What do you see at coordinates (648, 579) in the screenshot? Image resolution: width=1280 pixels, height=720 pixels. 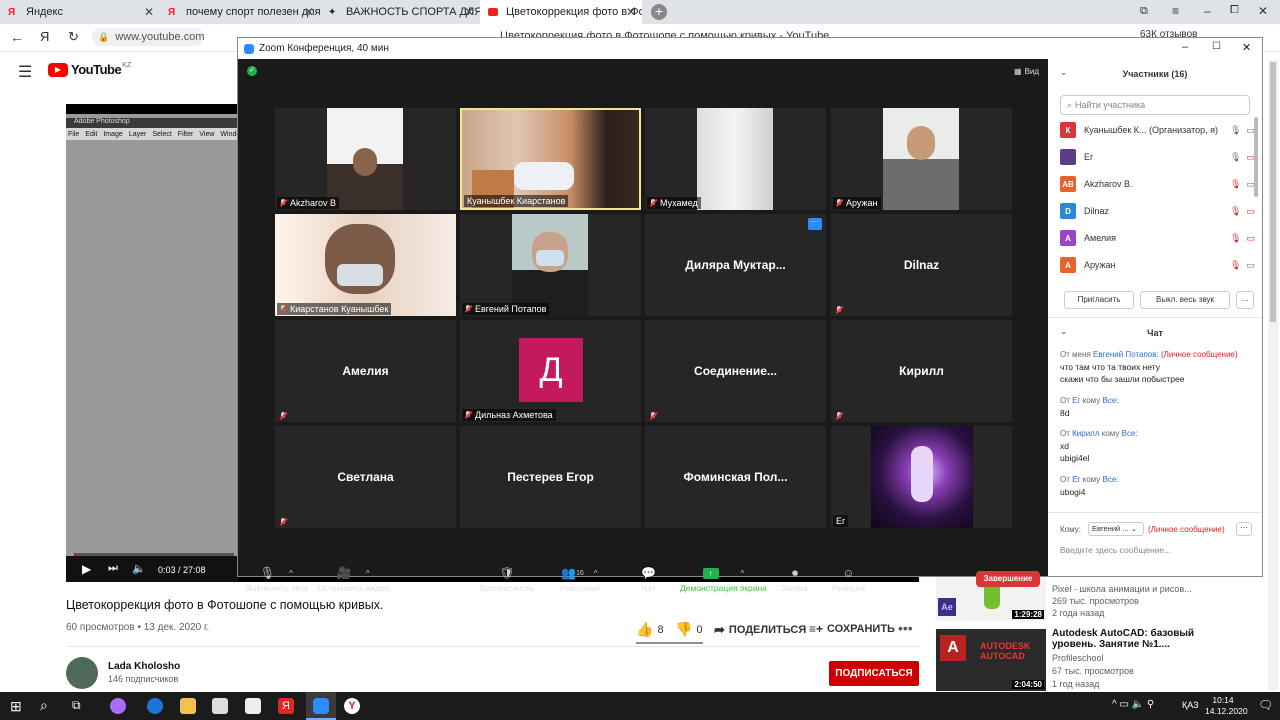 I see `chat-button: 💬 Чат` at bounding box center [648, 579].